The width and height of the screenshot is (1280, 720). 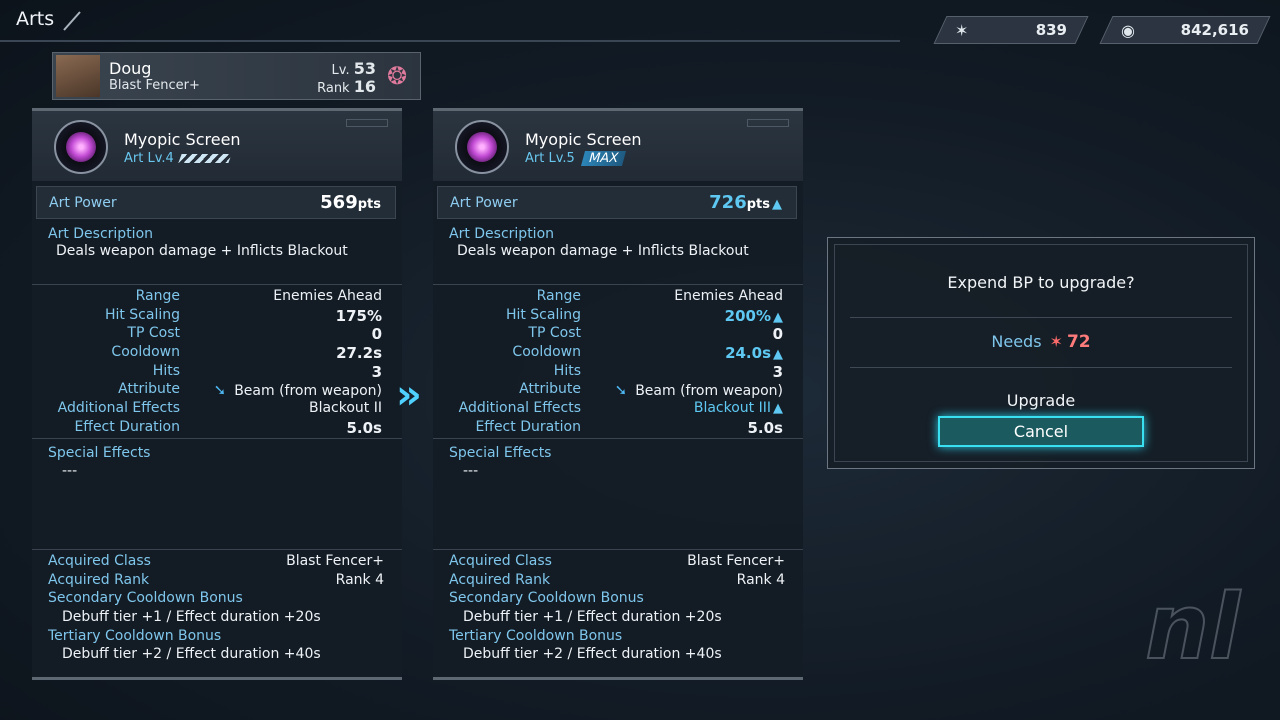 What do you see at coordinates (205, 158) in the screenshot?
I see `art-level-gauge` at bounding box center [205, 158].